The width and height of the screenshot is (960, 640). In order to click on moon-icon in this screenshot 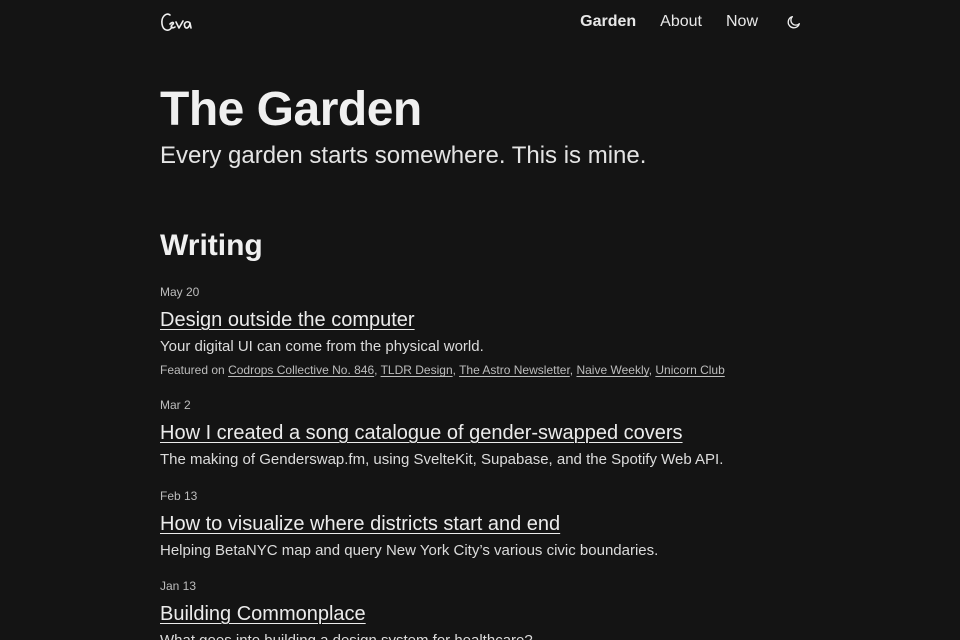, I will do `click(794, 22)`.